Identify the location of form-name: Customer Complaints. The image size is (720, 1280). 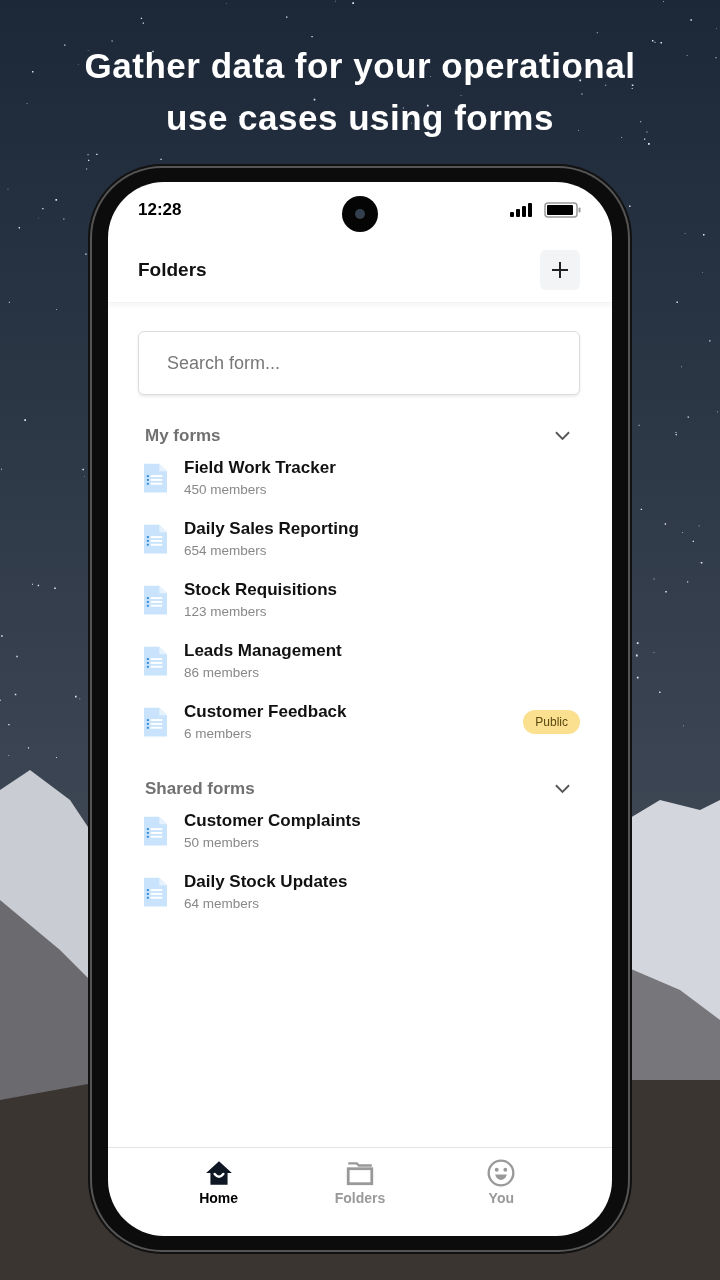
(273, 821).